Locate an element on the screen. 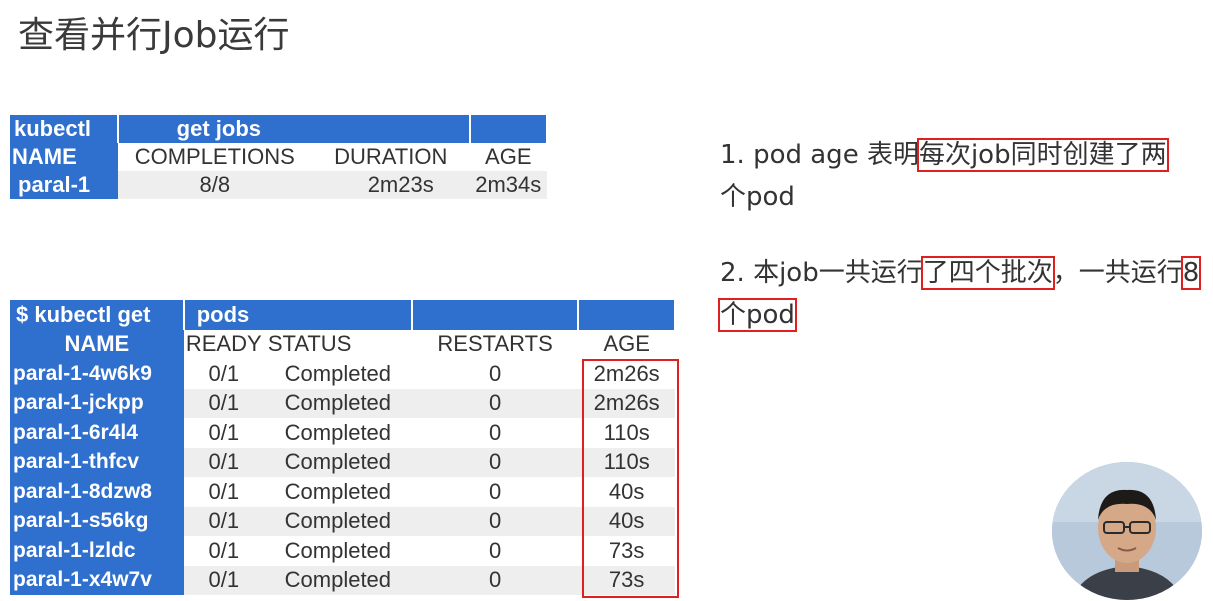  table-row: paral-1-6r4l4 0/1 Completed 0 110s is located at coordinates (342, 433).